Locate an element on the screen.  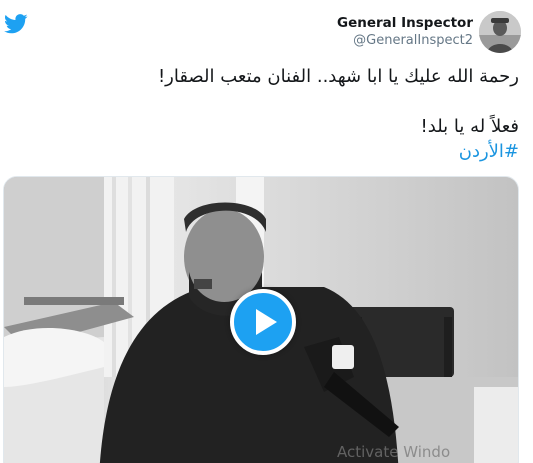
author-handle: @GeneralInspect2 is located at coordinates (405, 41).